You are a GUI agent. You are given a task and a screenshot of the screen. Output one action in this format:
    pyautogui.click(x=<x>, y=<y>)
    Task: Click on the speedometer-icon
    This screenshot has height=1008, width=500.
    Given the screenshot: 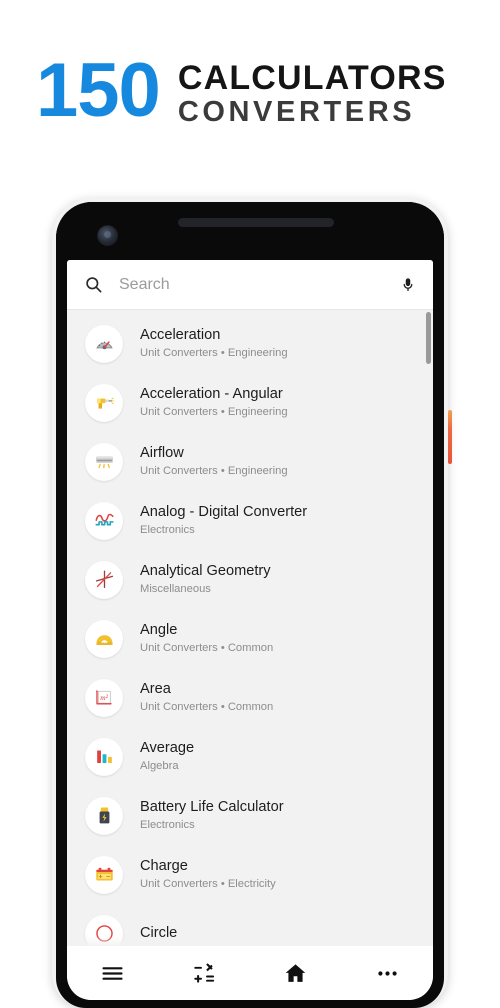 What is the action you would take?
    pyautogui.click(x=104, y=343)
    